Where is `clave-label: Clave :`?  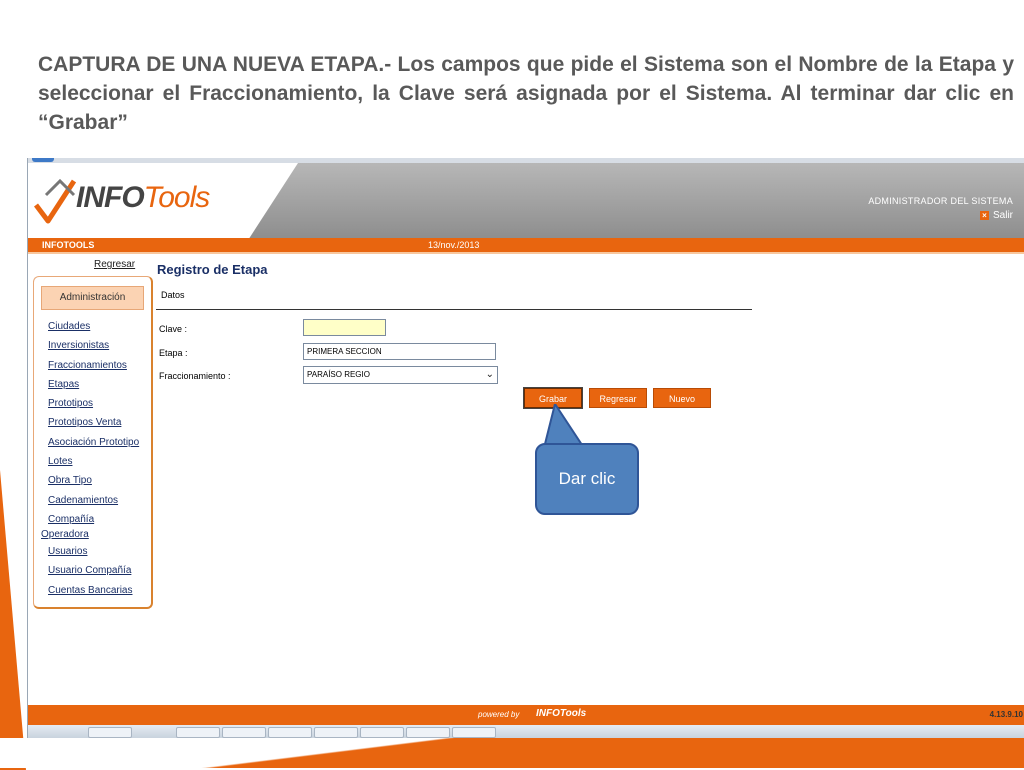 clave-label: Clave : is located at coordinates (173, 329).